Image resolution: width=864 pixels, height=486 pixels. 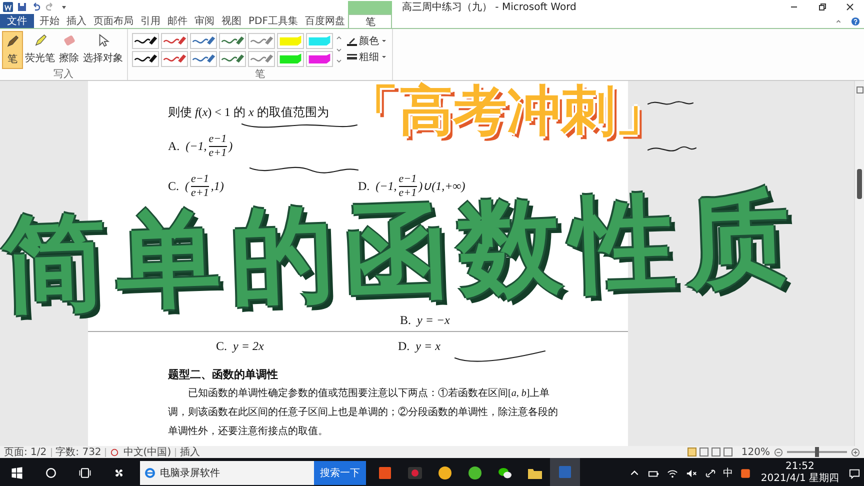 I want to click on contextual-tab-header, so click(x=370, y=7).